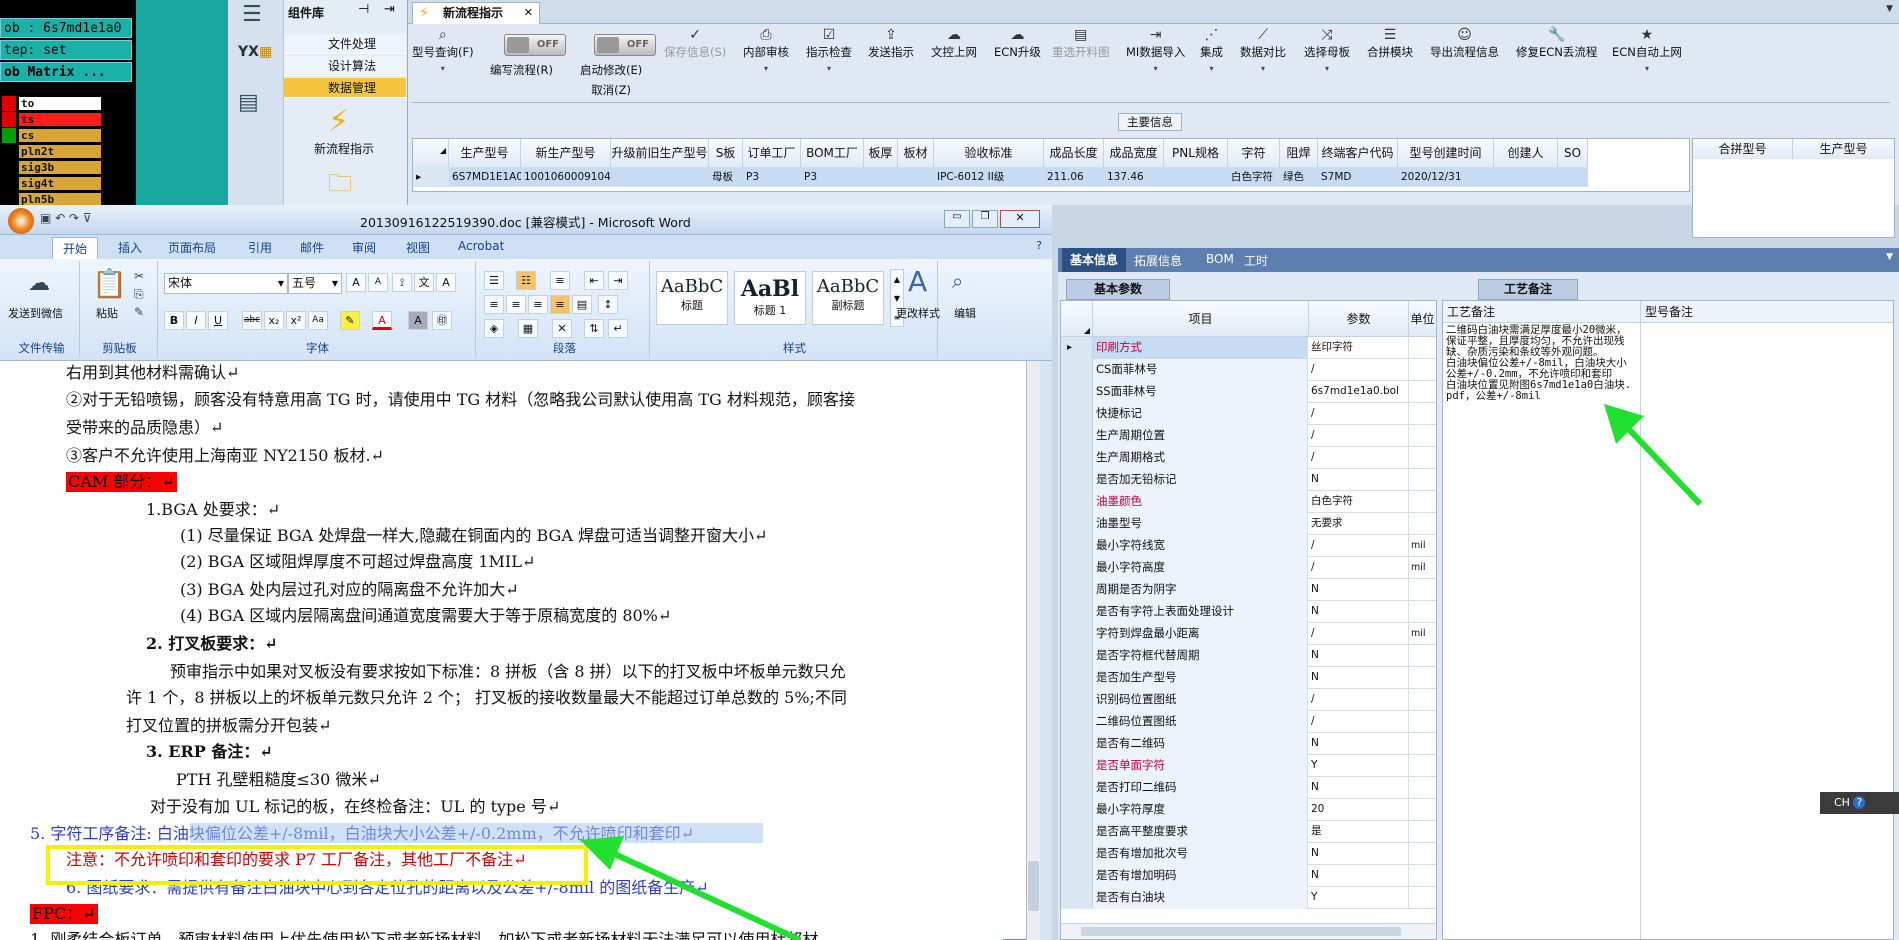 Image resolution: width=1899 pixels, height=940 pixels. Describe the element at coordinates (424, 282) in the screenshot. I see `charshading-icon: 文` at that location.